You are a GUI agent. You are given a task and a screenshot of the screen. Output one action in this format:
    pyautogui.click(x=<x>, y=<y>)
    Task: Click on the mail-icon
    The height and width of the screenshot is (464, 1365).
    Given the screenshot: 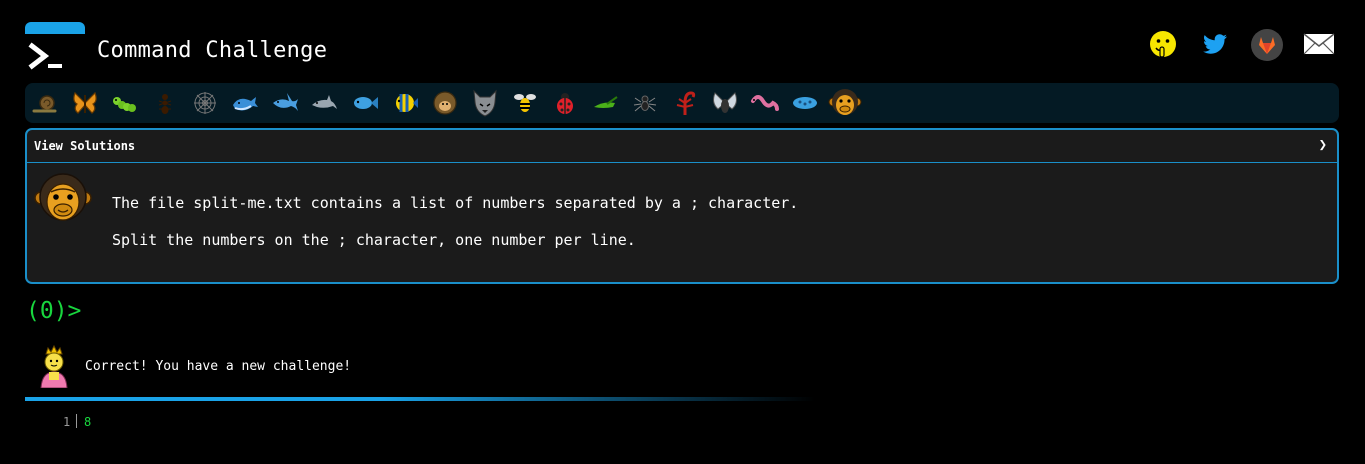 What is the action you would take?
    pyautogui.click(x=1319, y=44)
    